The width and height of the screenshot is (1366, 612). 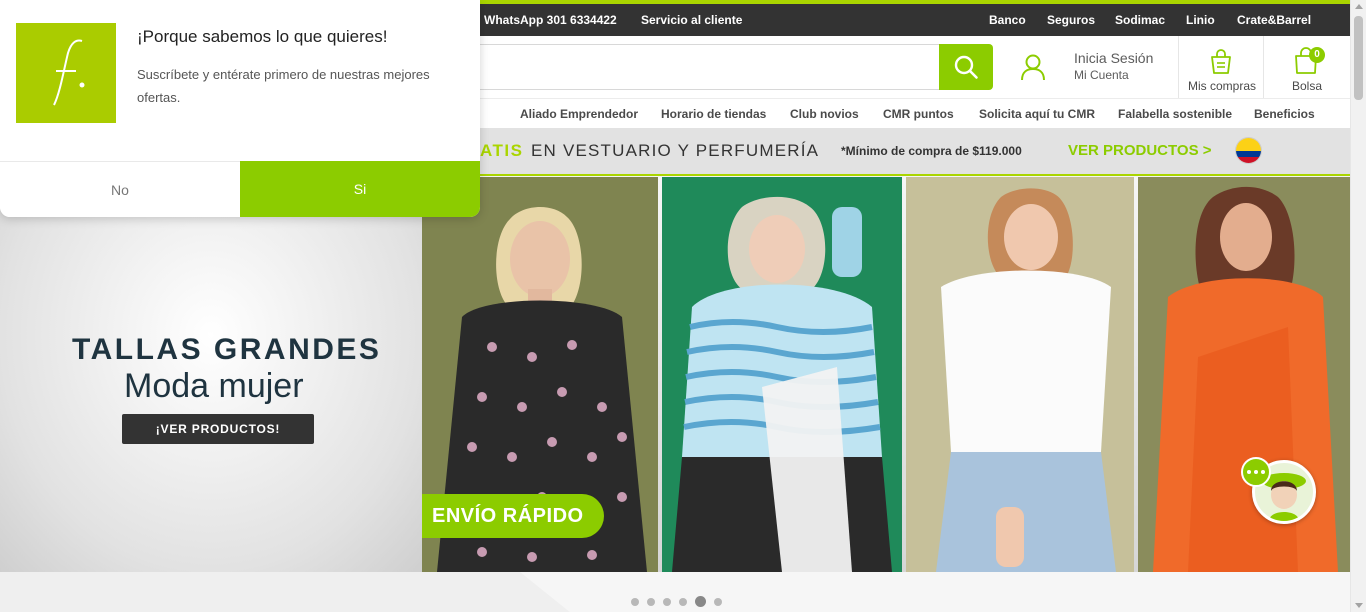 I want to click on user-icon, so click(x=1033, y=67).